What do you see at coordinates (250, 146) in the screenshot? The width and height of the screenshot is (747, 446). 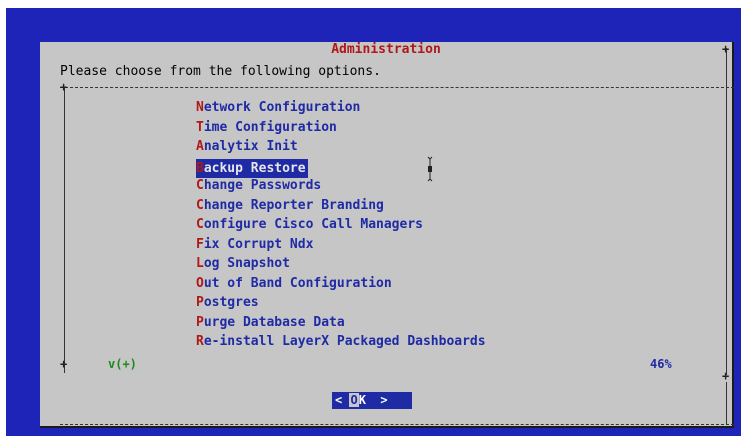 I see `menu-item-label: nalytix Init` at bounding box center [250, 146].